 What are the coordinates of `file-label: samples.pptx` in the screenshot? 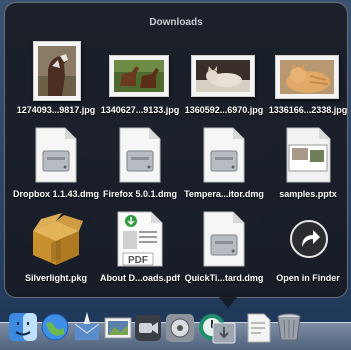 It's located at (308, 194).